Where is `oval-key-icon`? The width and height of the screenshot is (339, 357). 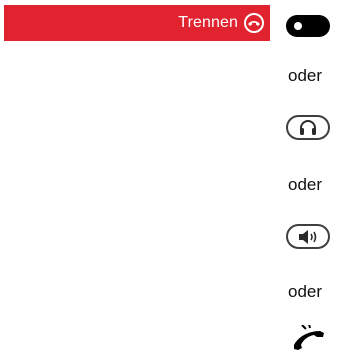
oval-key-icon is located at coordinates (308, 26).